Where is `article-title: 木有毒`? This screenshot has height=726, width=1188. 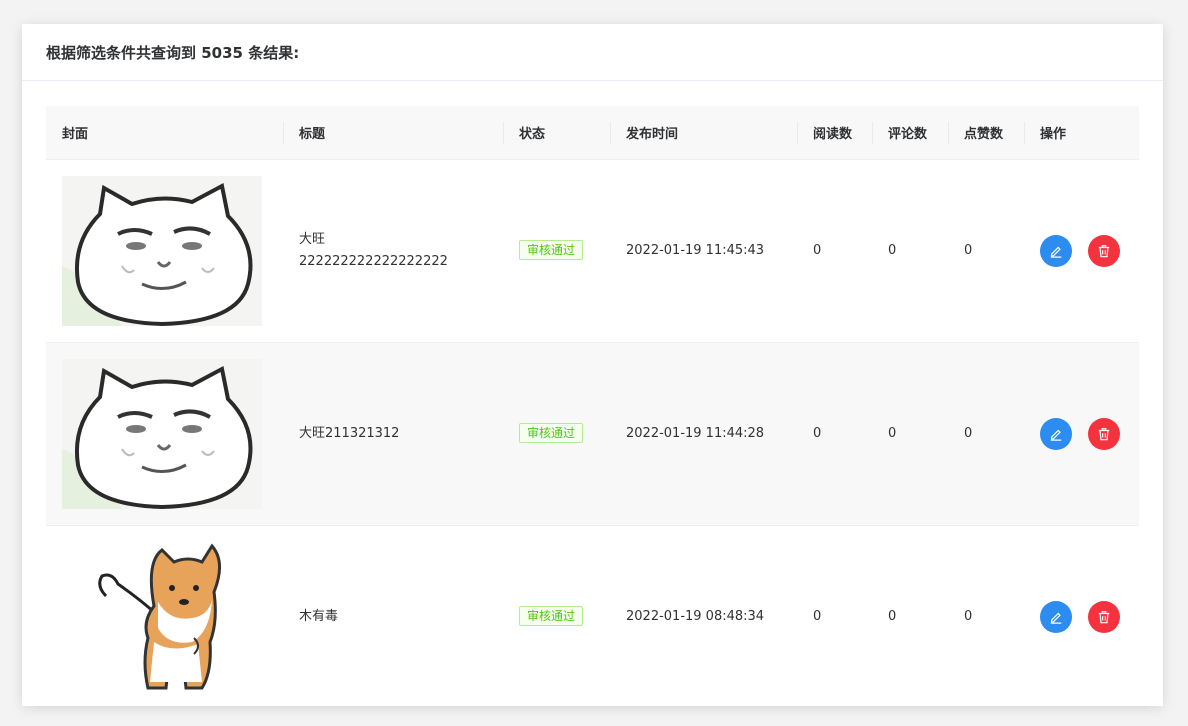 article-title: 木有毒 is located at coordinates (319, 616).